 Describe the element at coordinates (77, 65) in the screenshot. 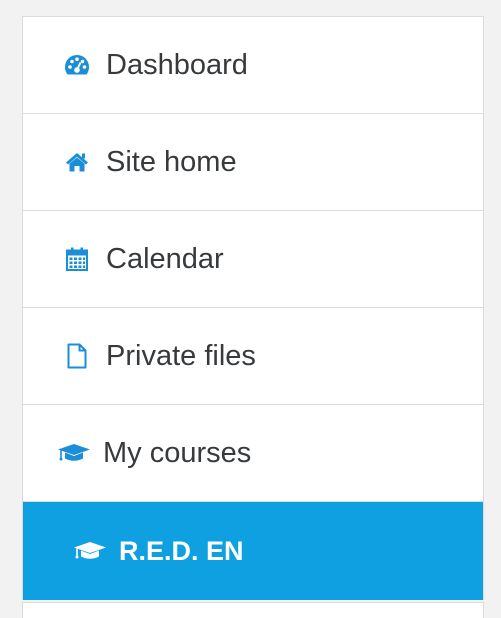

I see `dashboard-icon` at that location.